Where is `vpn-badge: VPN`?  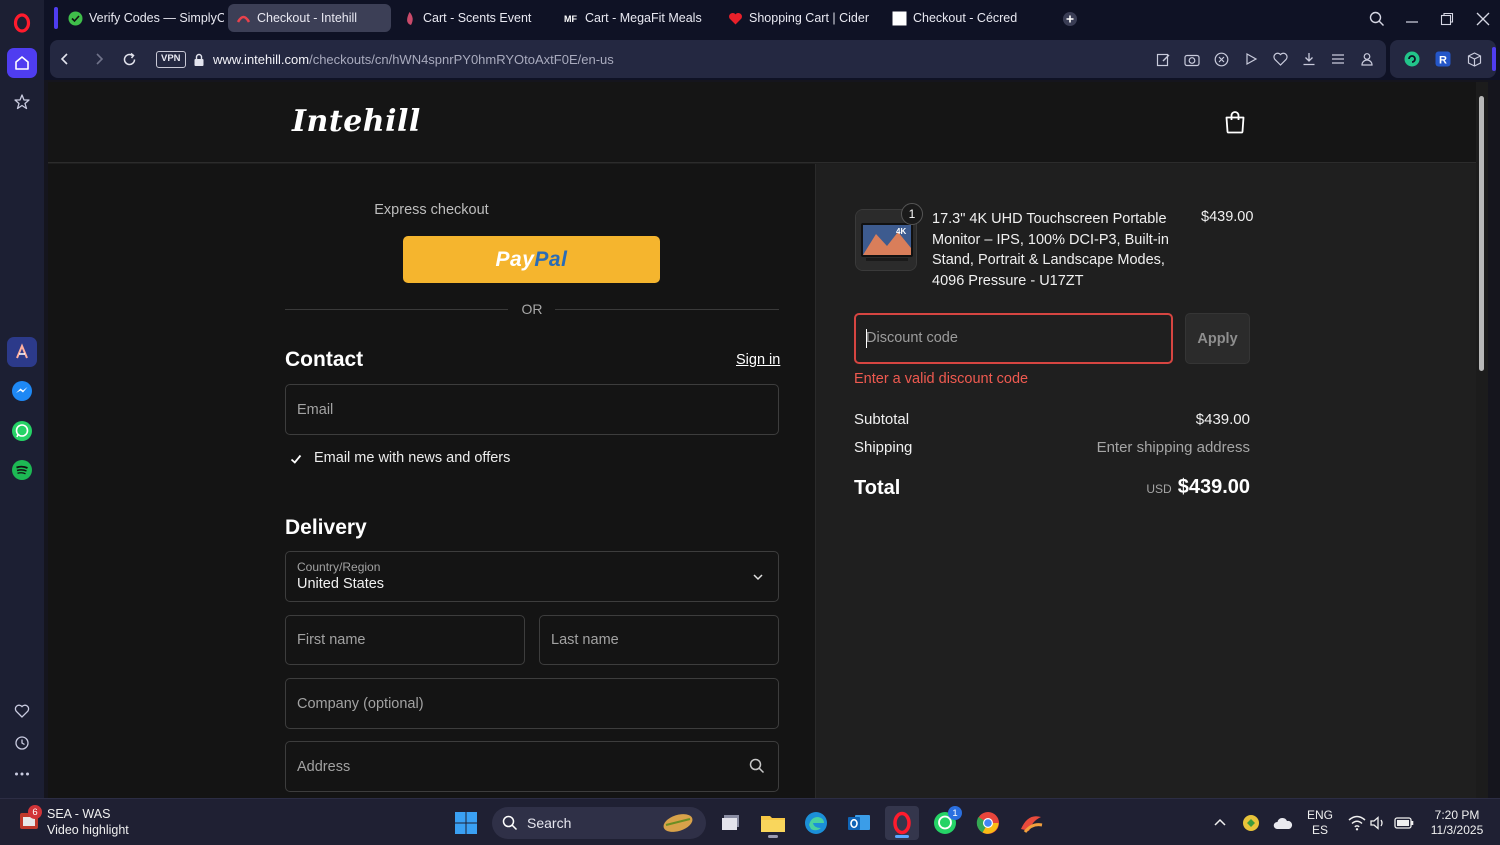 vpn-badge: VPN is located at coordinates (171, 59).